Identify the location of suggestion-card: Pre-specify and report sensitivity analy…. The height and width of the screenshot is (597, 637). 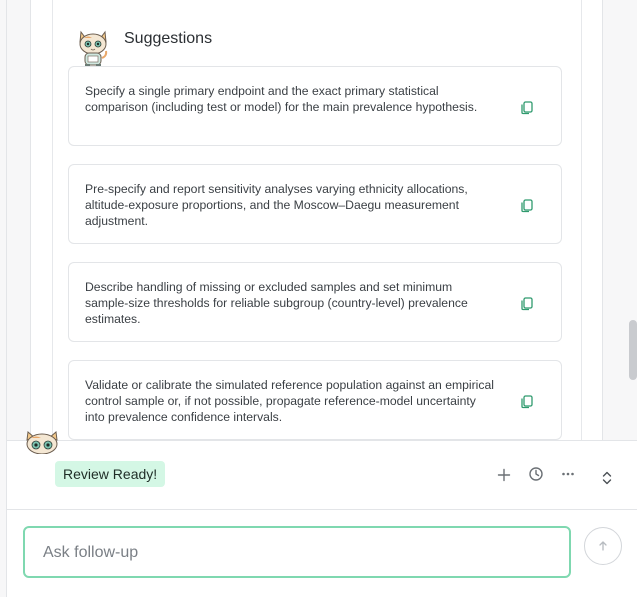
(315, 204).